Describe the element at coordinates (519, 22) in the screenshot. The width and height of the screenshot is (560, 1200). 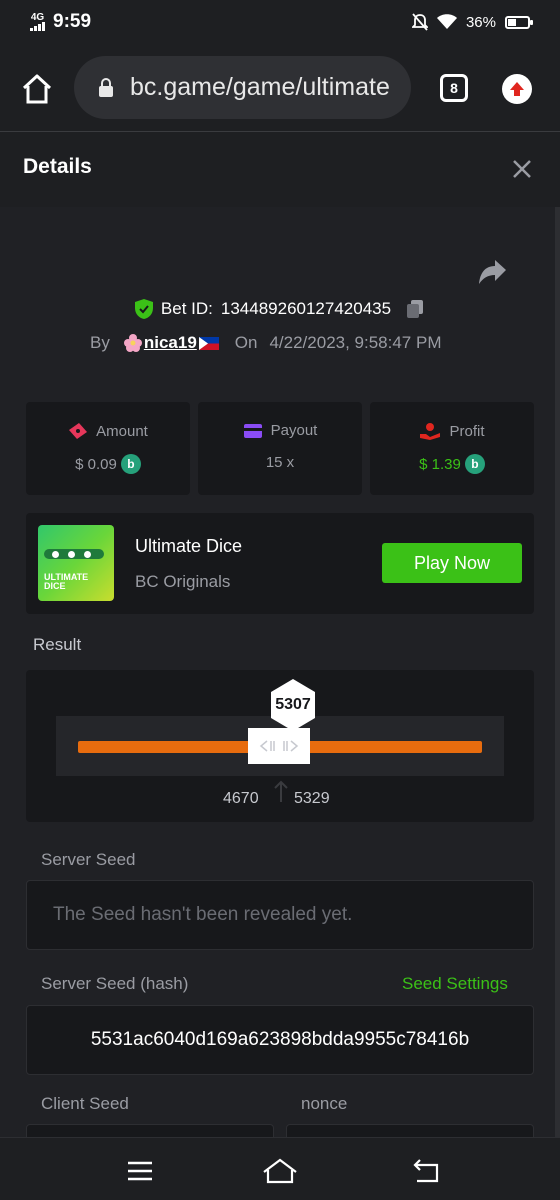
I see `battery-icon` at that location.